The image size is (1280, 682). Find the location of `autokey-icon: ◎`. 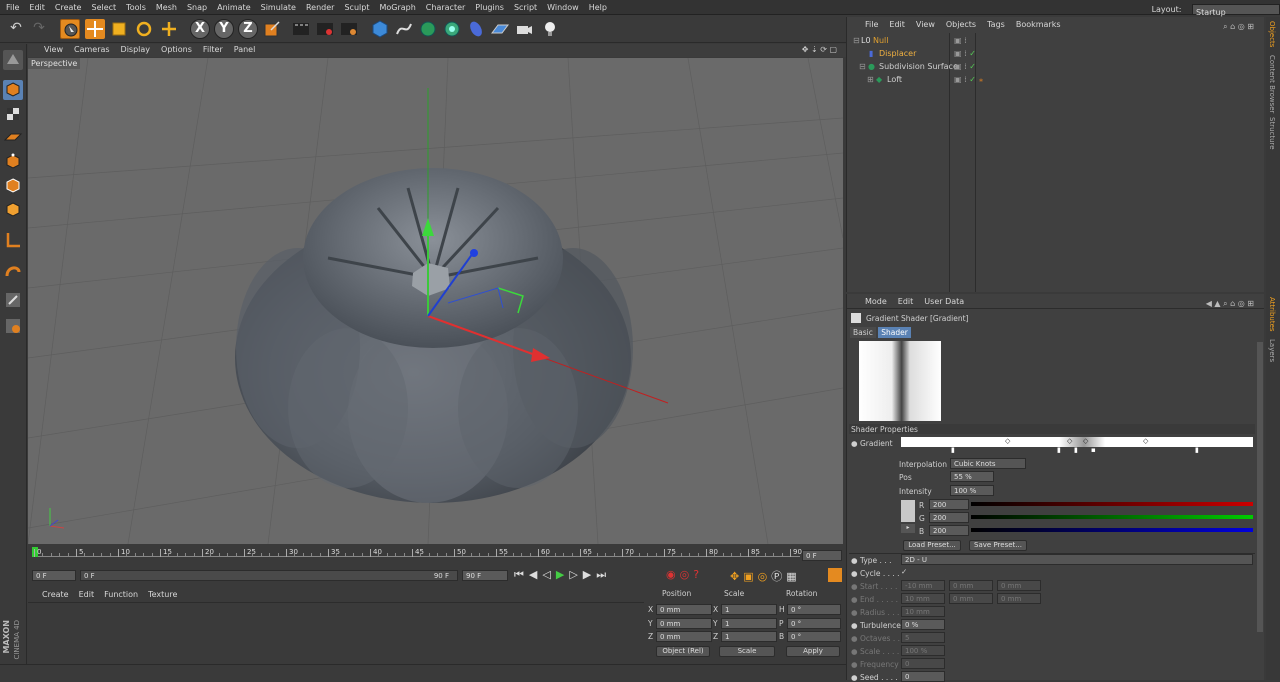

autokey-icon: ◎ is located at coordinates (687, 574).